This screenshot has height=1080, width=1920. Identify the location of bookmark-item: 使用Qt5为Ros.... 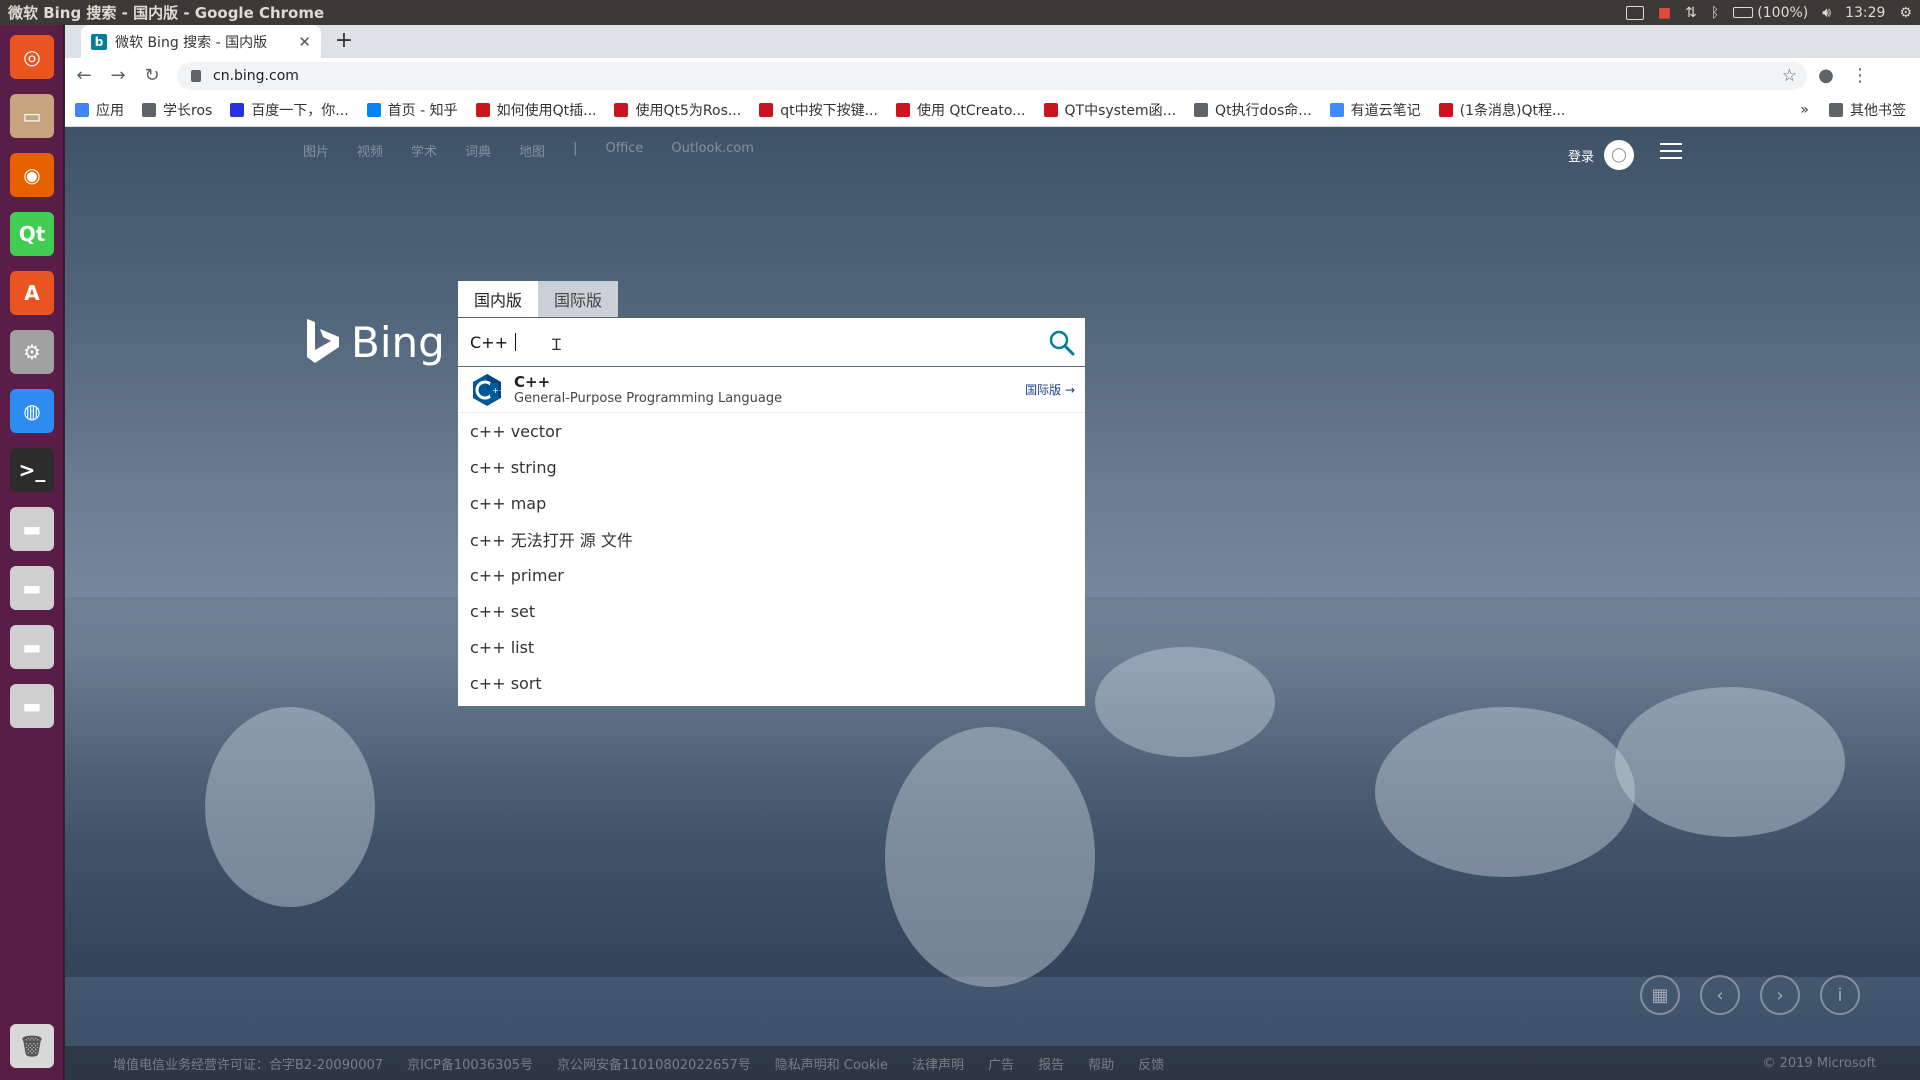
(677, 110).